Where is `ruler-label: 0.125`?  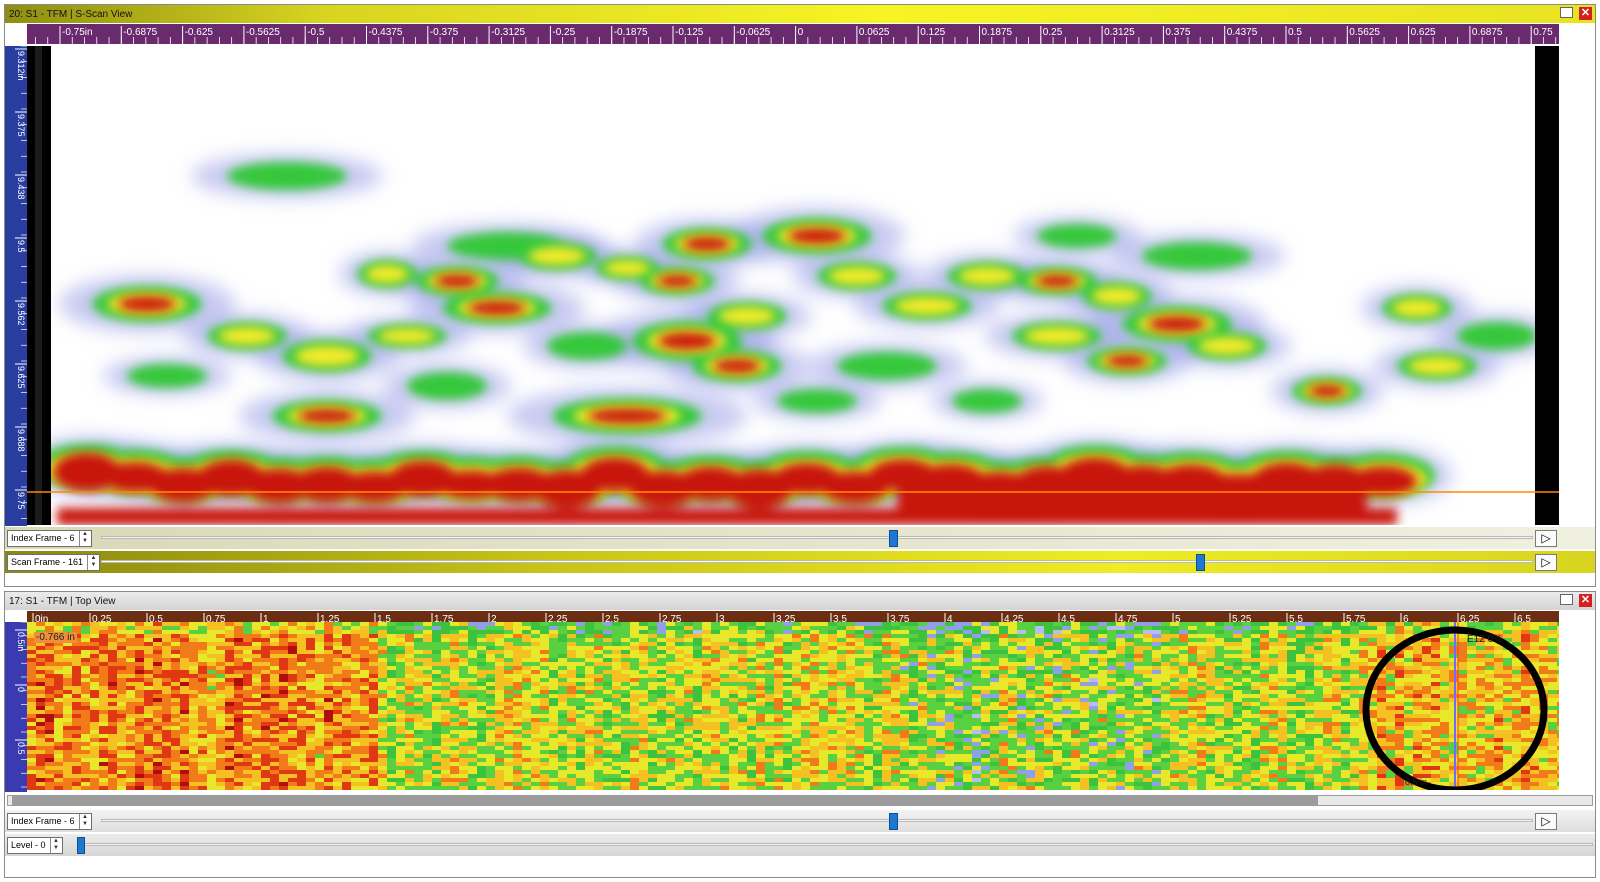 ruler-label: 0.125 is located at coordinates (932, 32).